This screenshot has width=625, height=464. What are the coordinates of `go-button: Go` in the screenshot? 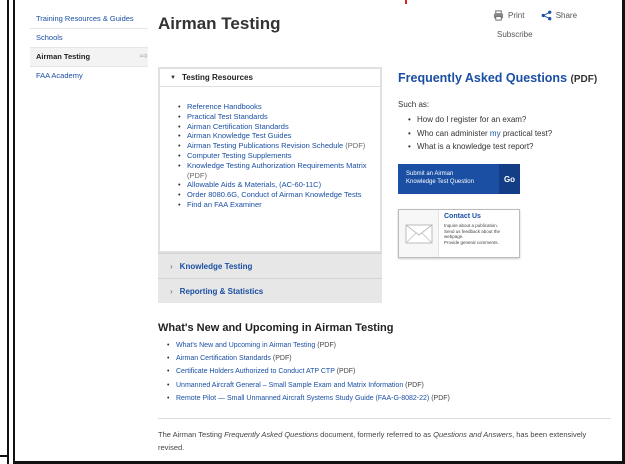 It's located at (509, 179).